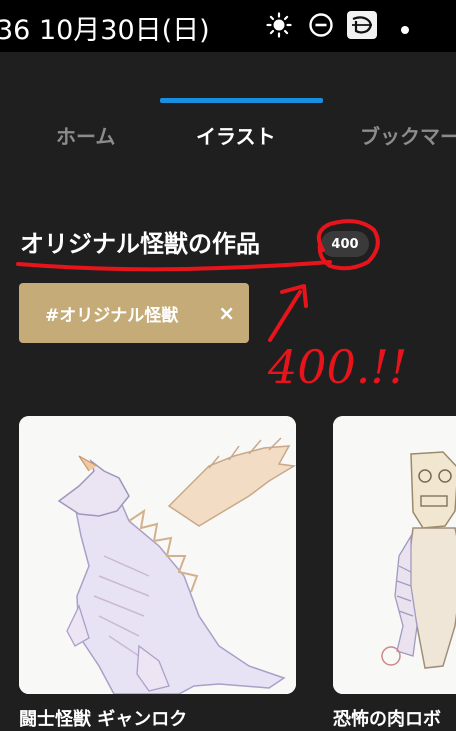  Describe the element at coordinates (288, 313) in the screenshot. I see `arrow-stroke` at that location.